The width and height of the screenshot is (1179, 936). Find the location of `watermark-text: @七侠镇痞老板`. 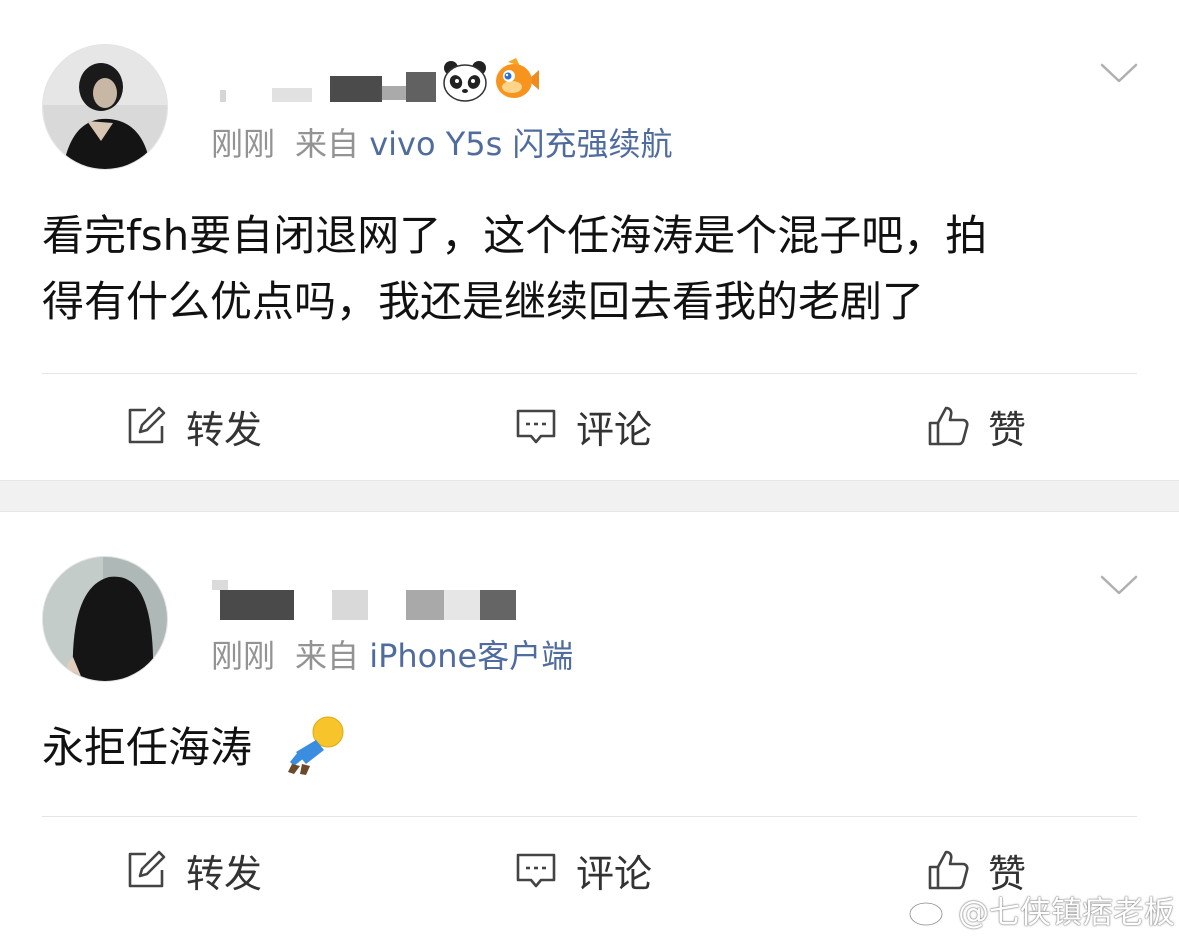

watermark-text: @七侠镇痞老板 is located at coordinates (1066, 912).